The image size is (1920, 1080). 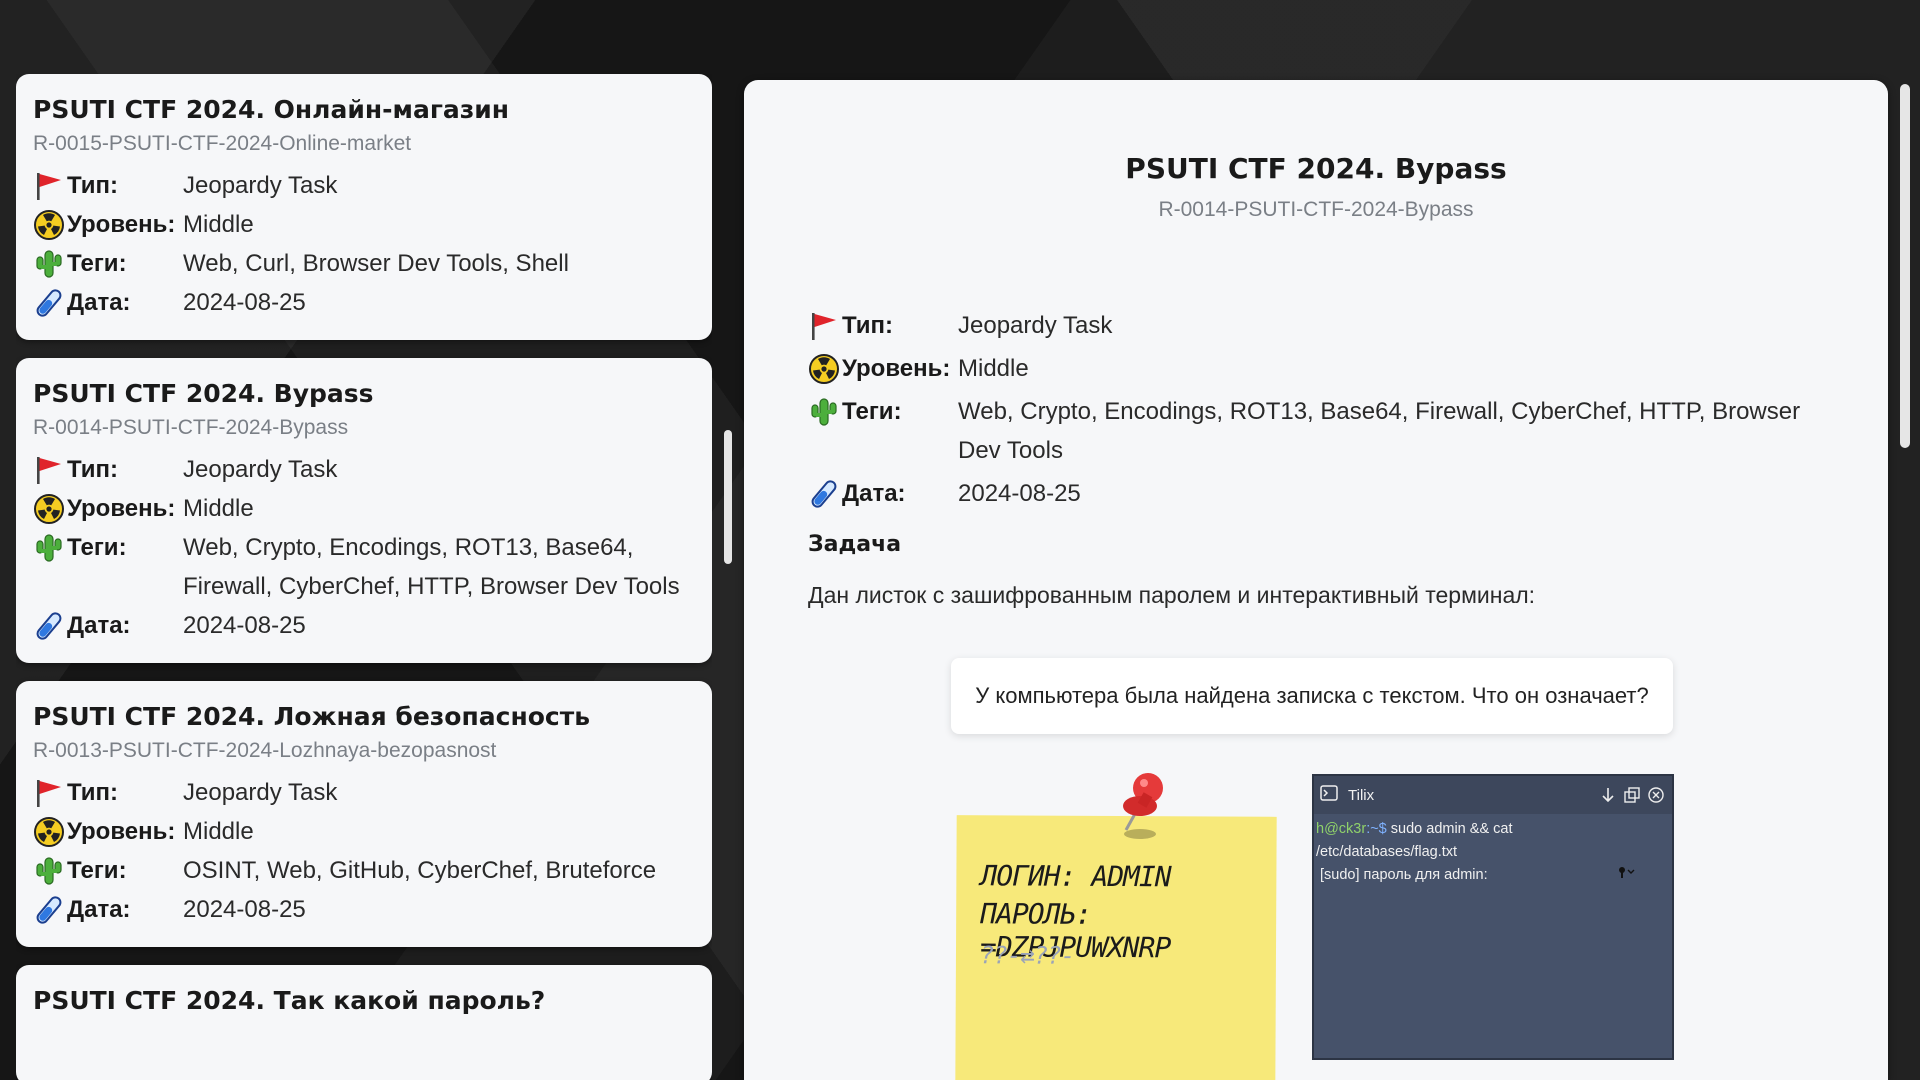 I want to click on copy-icon, so click(x=1632, y=795).